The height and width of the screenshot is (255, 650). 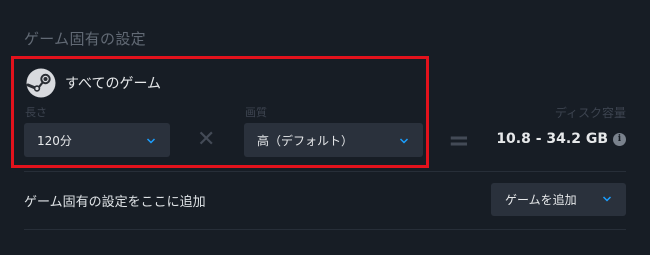 What do you see at coordinates (619, 139) in the screenshot?
I see `info-icon: i` at bounding box center [619, 139].